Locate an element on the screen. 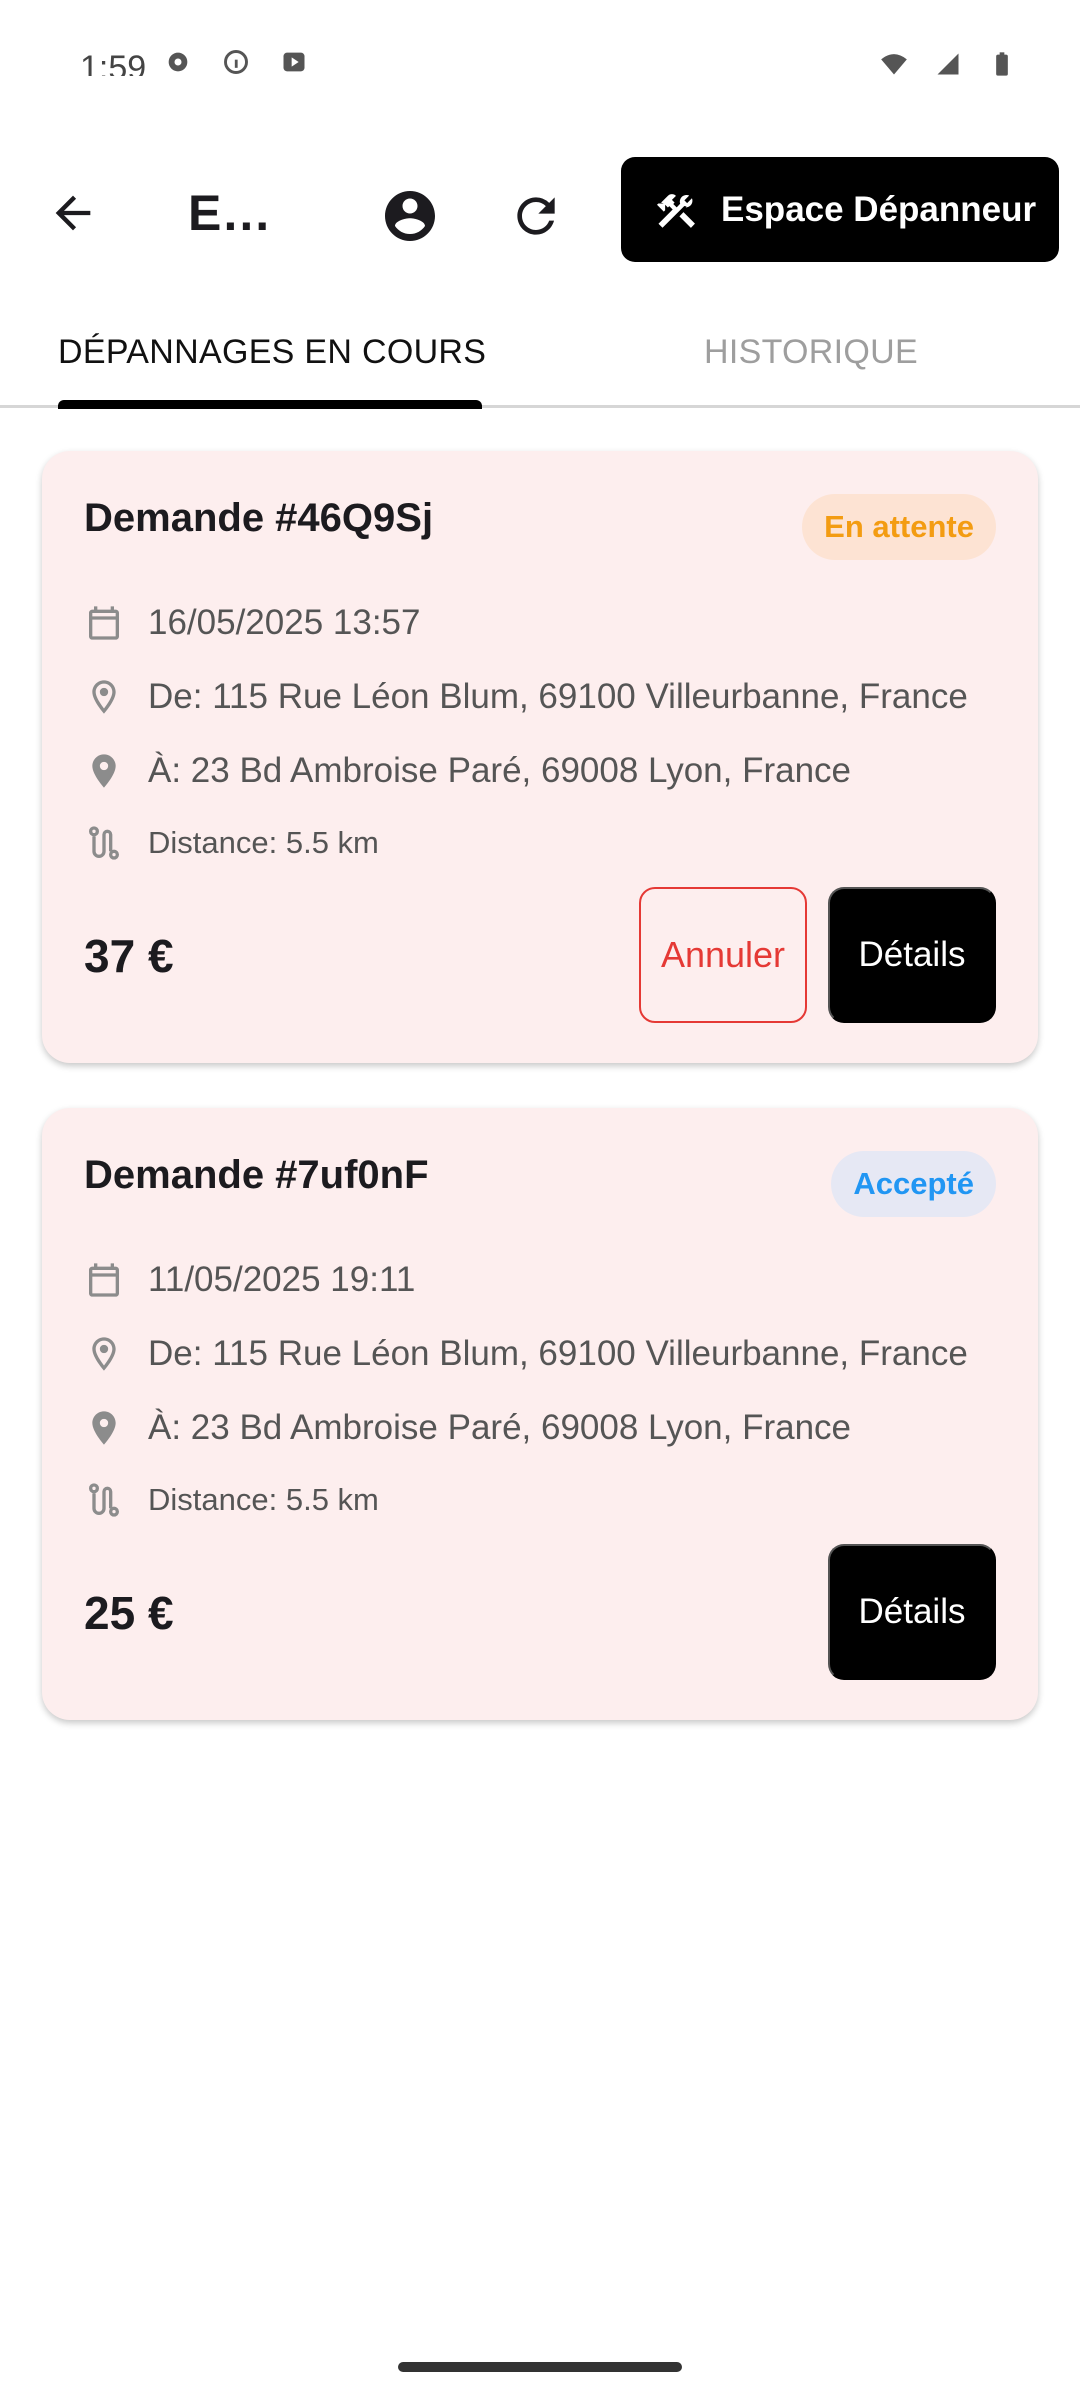 This screenshot has height=2400, width=1080. status-left-icons is located at coordinates (236, 62).